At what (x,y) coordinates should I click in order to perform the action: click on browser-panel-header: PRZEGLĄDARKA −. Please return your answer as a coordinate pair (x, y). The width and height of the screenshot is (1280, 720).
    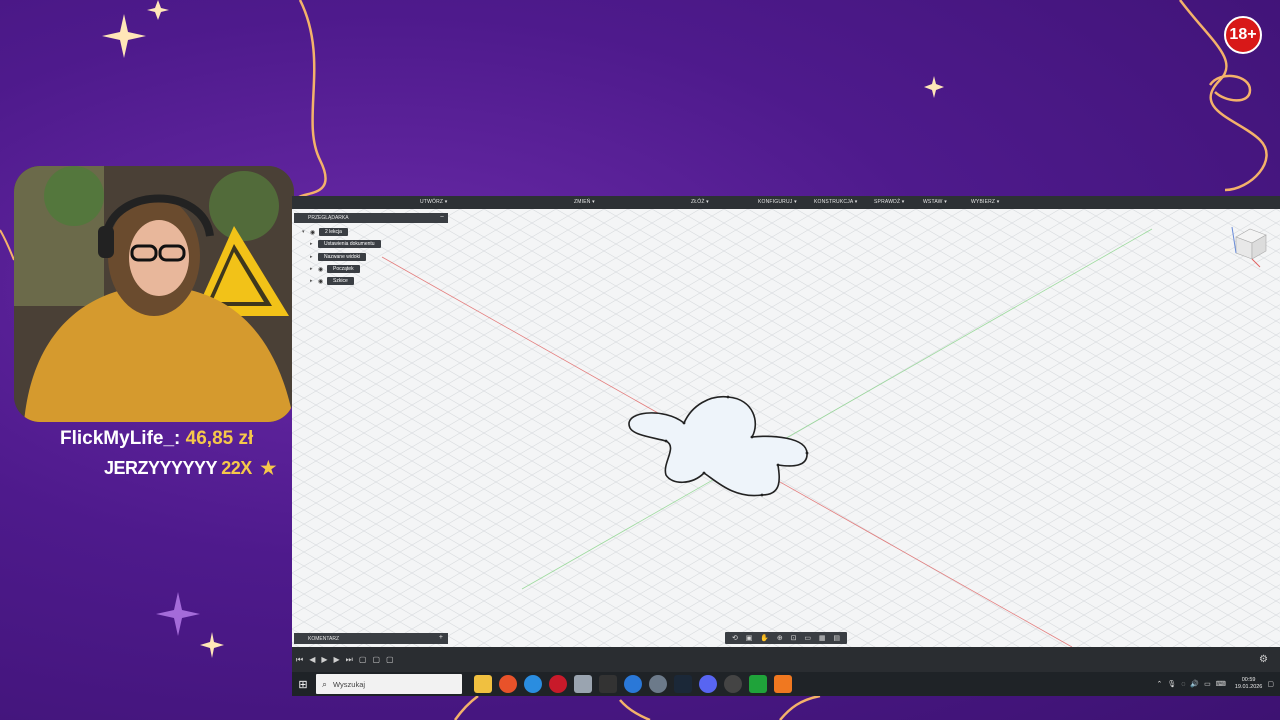
    Looking at the image, I should click on (371, 218).